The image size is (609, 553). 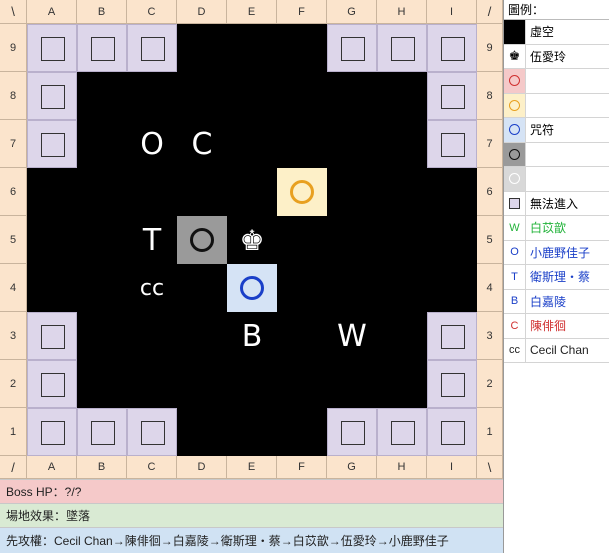 What do you see at coordinates (515, 301) in the screenshot?
I see `legend-swatch: B` at bounding box center [515, 301].